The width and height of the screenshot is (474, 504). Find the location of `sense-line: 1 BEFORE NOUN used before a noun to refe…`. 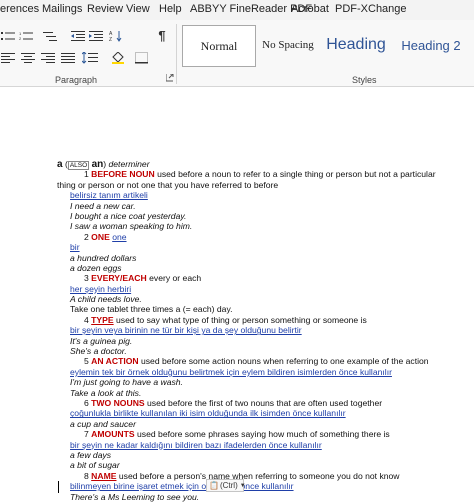

sense-line: 1 BEFORE NOUN used before a noun to refe… is located at coordinates (260, 174).